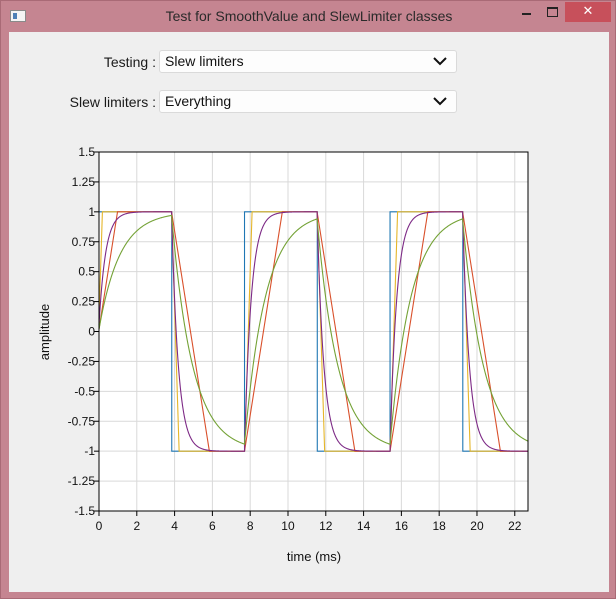  What do you see at coordinates (99, 526) in the screenshot?
I see `x-tick-label: 0` at bounding box center [99, 526].